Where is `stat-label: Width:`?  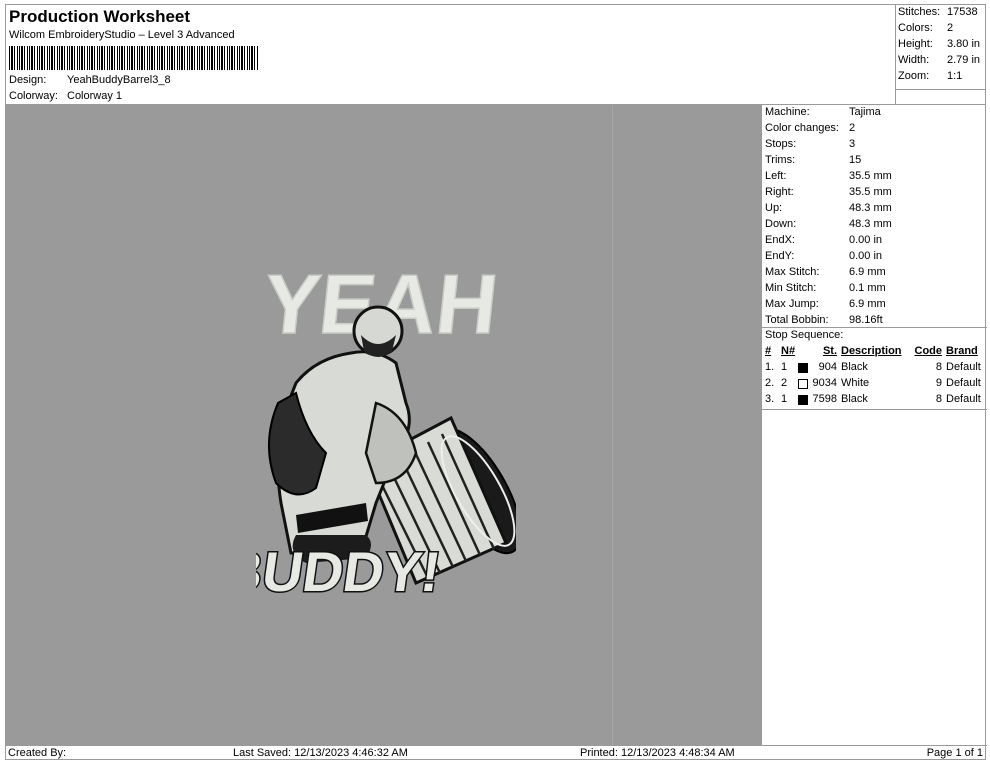
stat-label: Width: is located at coordinates (914, 60).